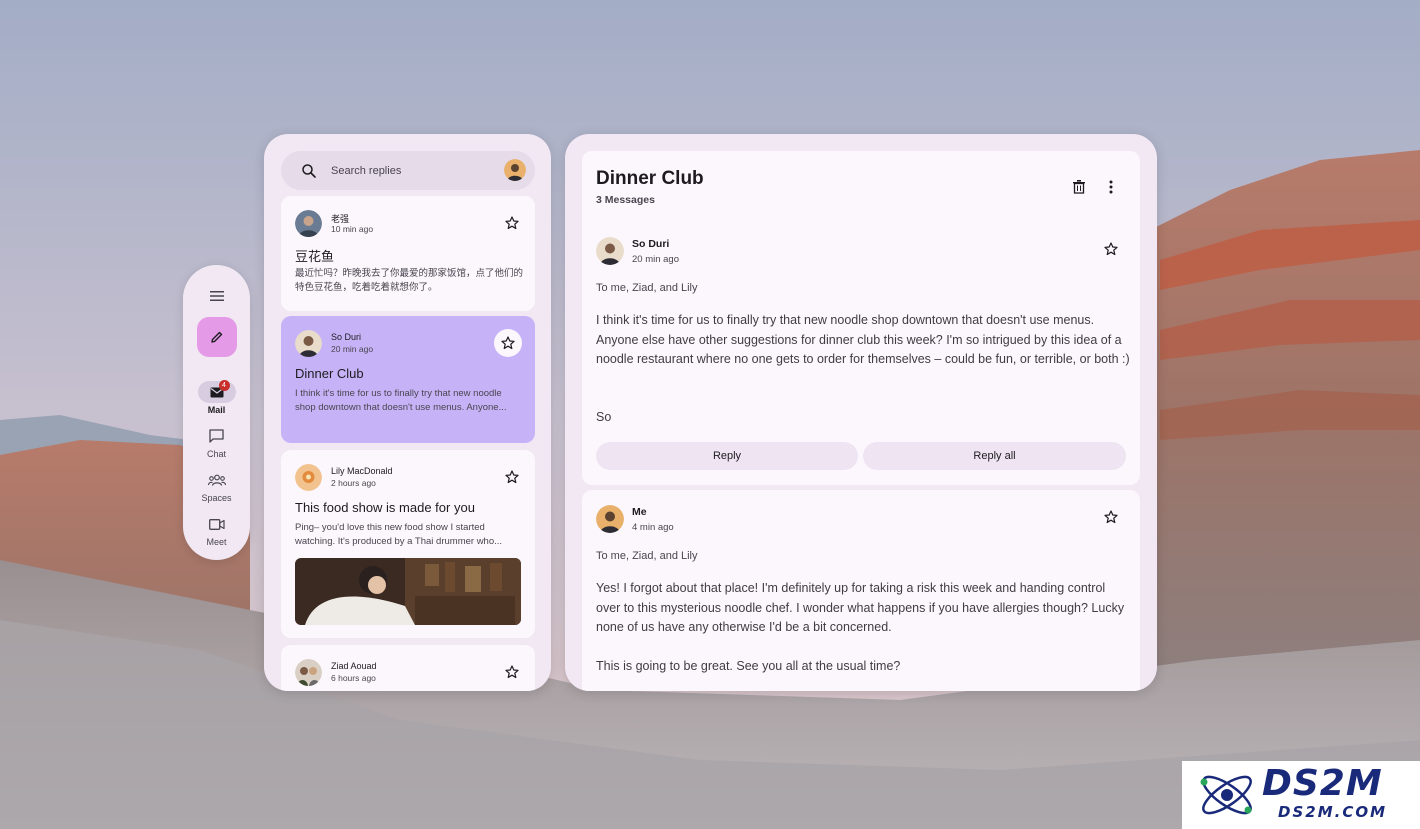  I want to click on trash-icon, so click(1079, 187).